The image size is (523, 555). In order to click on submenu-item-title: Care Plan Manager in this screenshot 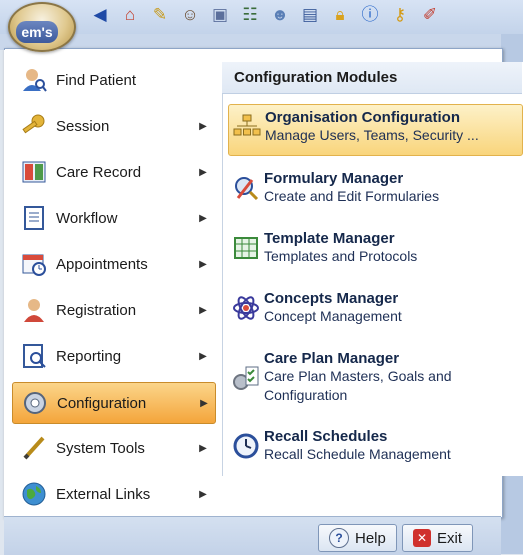, I will do `click(332, 358)`.